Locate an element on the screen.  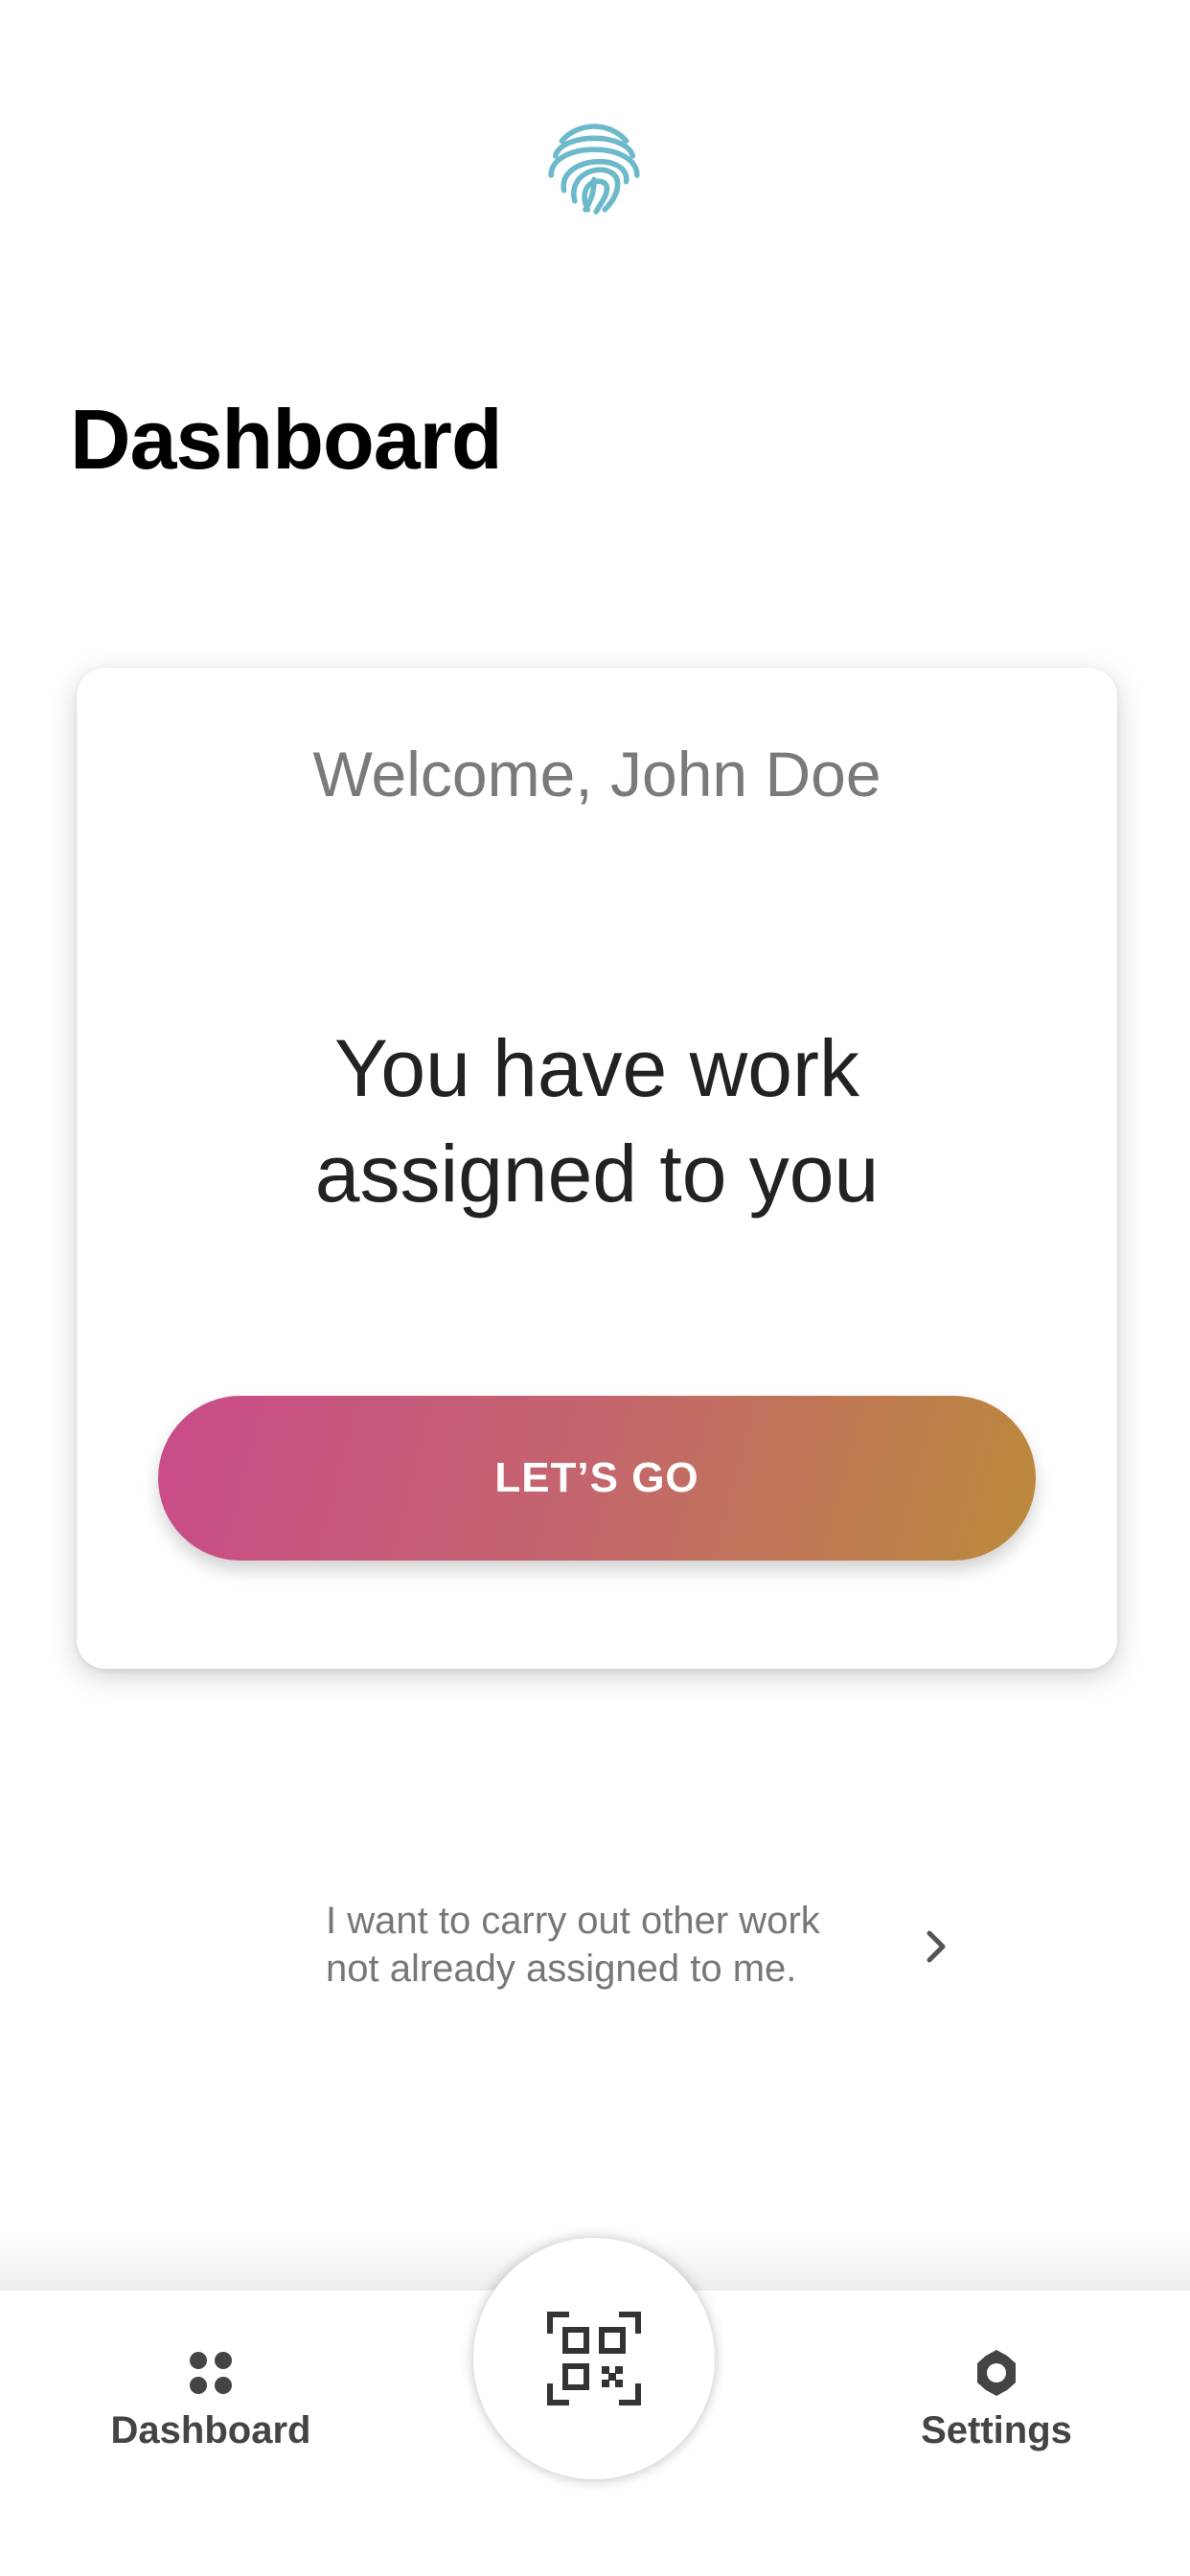
fingerprint-icon is located at coordinates (594, 167).